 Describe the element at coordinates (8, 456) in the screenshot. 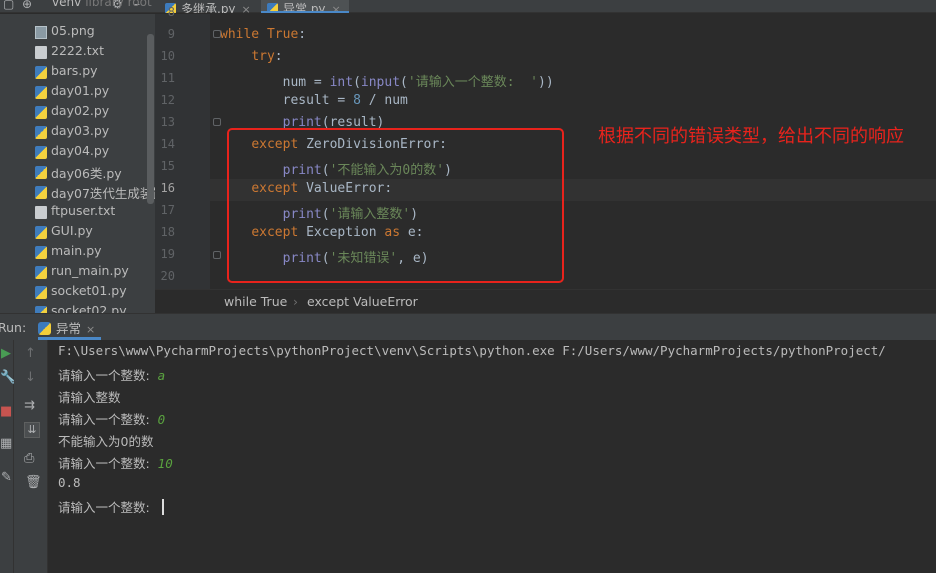

I see `run-left-strip: ▶ 🔧 ■ ▦ ✎` at that location.